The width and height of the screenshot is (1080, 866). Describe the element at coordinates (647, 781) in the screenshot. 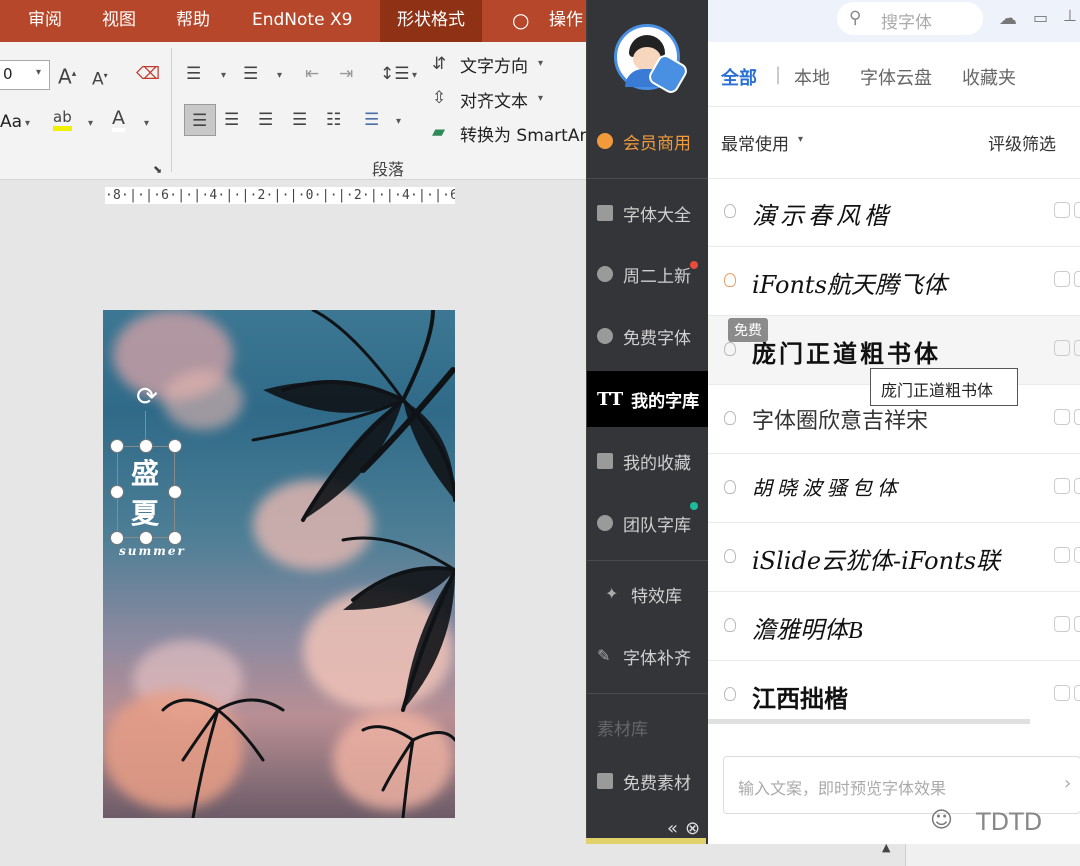

I see `sidebar-item-free-materials: 免费素材` at that location.